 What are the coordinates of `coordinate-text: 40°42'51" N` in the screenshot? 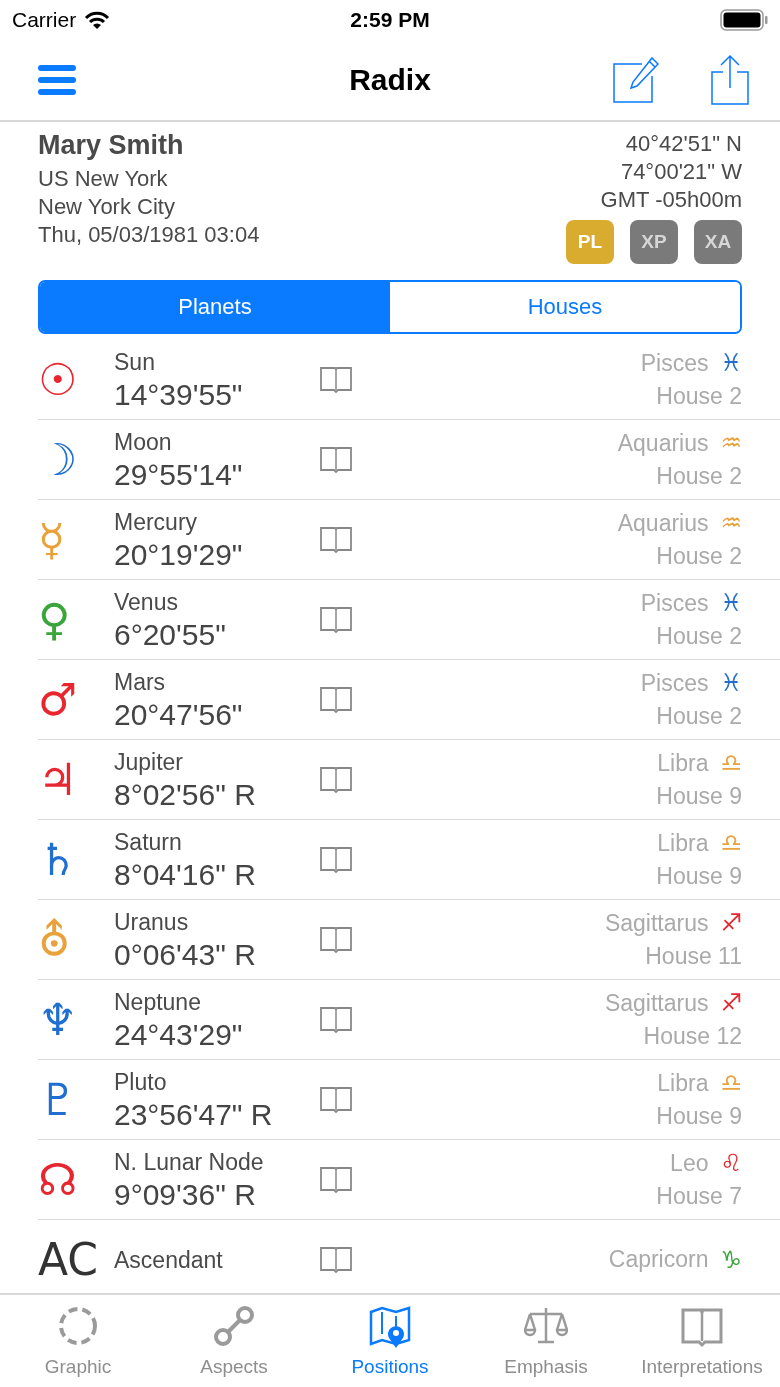 It's located at (683, 144).